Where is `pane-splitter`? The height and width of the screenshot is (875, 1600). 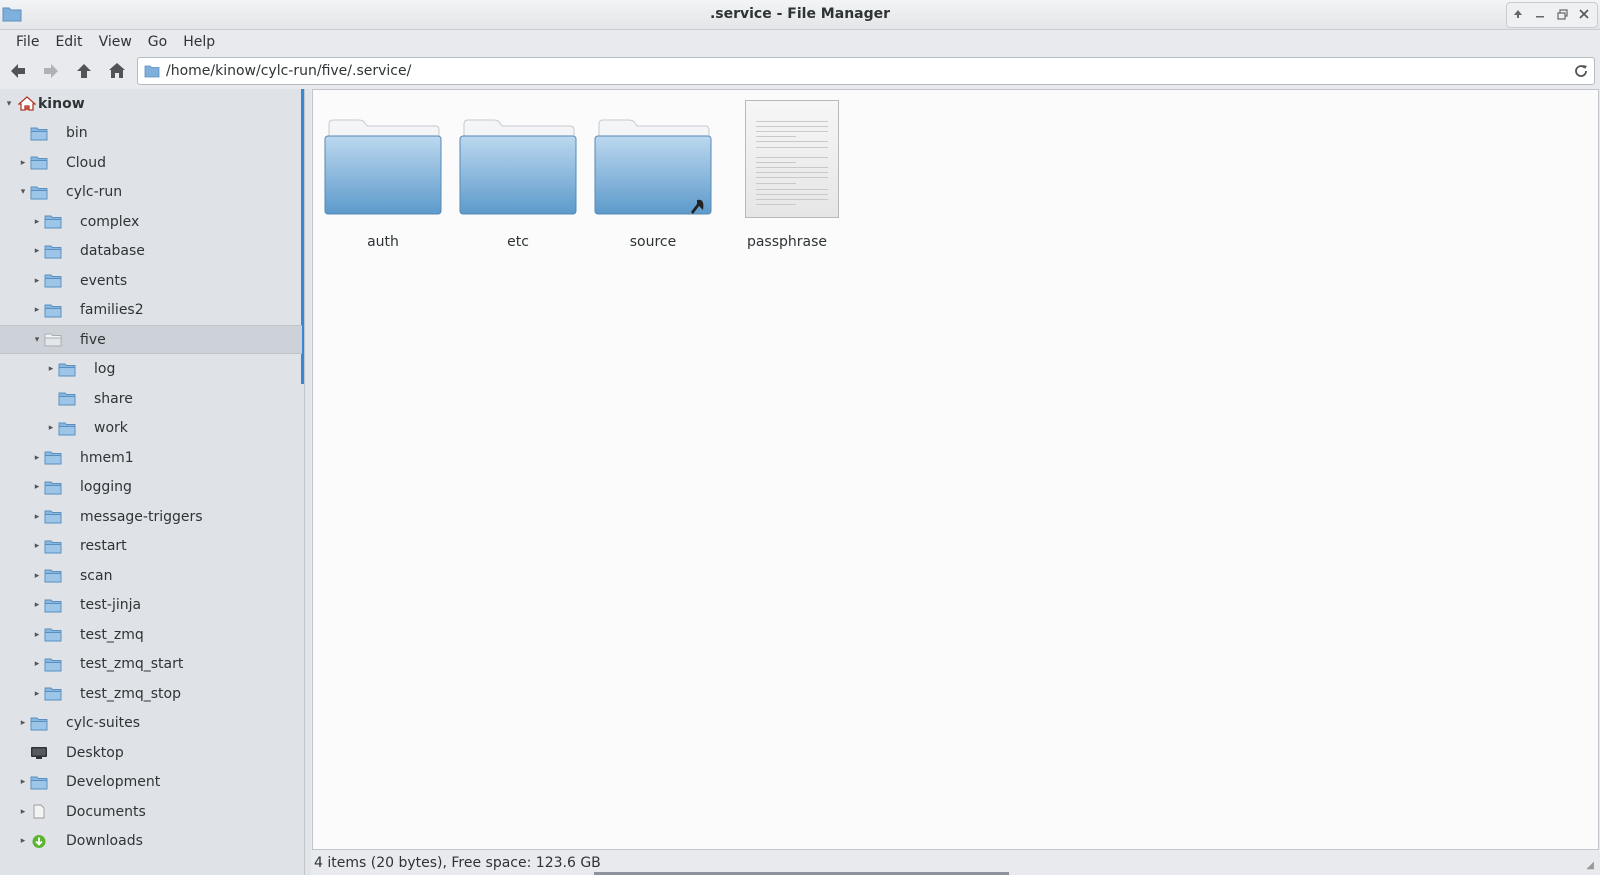
pane-splitter is located at coordinates (308, 482).